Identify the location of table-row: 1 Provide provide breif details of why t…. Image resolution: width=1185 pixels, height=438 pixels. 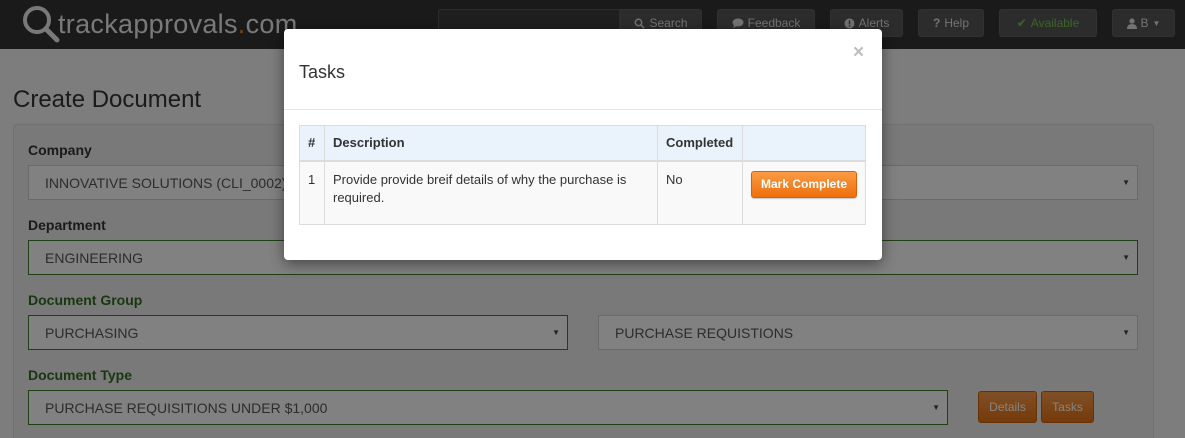
(582, 192).